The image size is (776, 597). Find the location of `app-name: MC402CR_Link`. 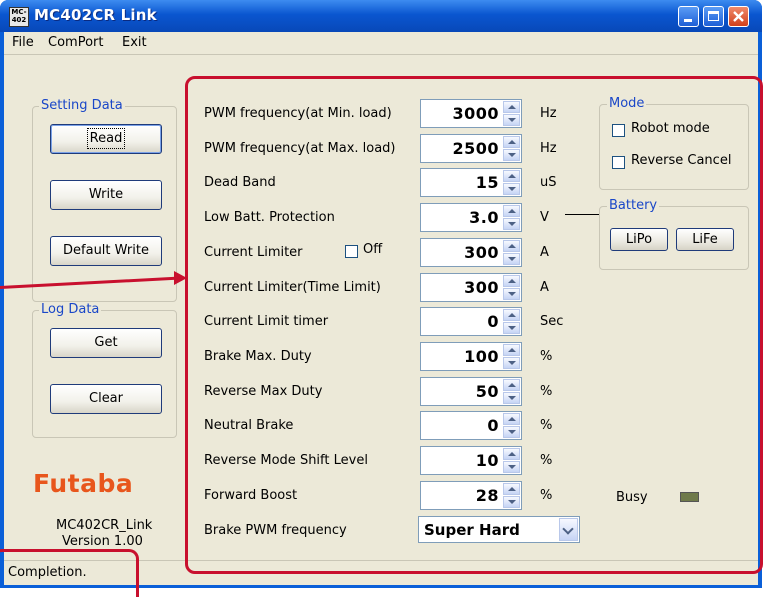

app-name: MC402CR_Link is located at coordinates (104, 525).